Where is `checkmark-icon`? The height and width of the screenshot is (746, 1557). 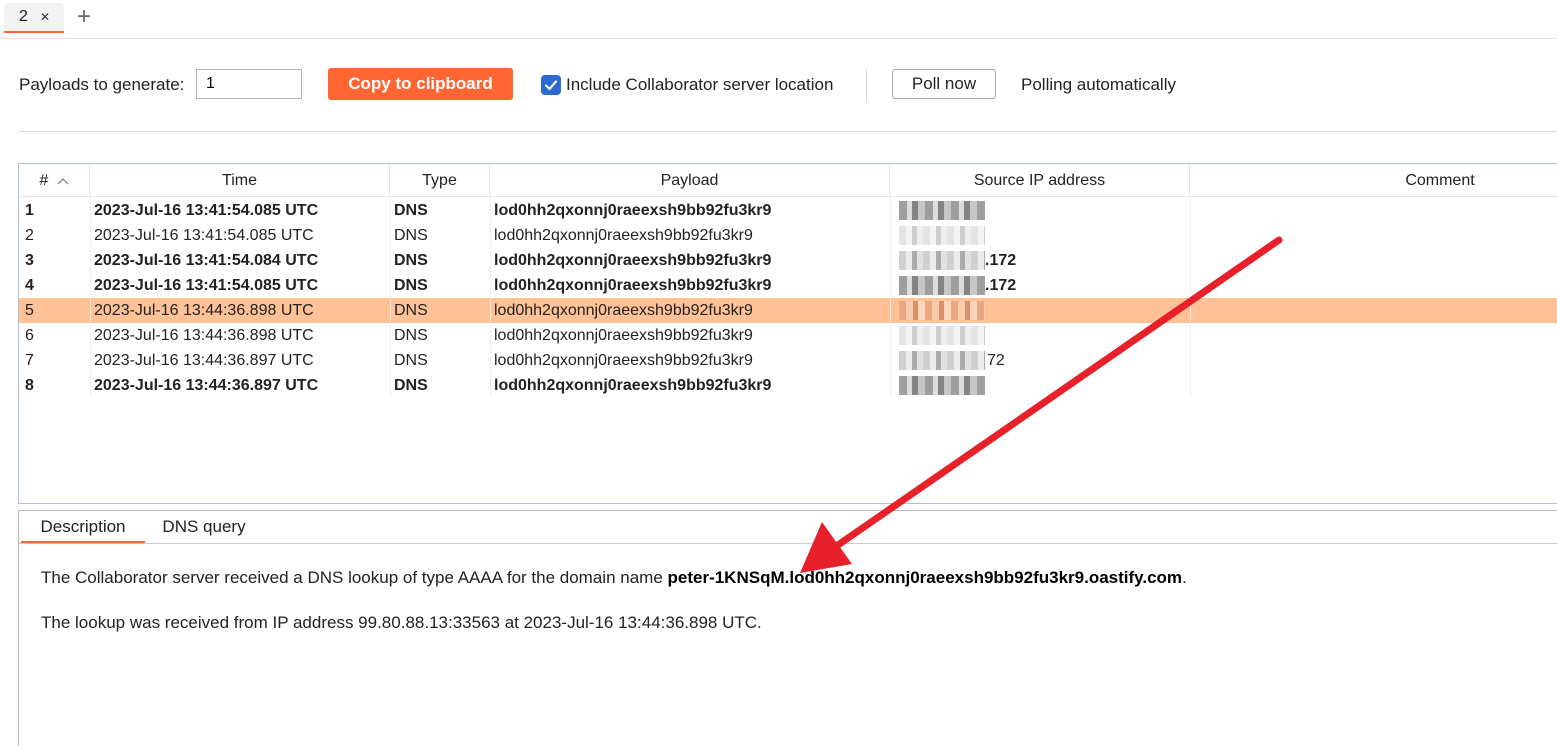
checkmark-icon is located at coordinates (551, 85).